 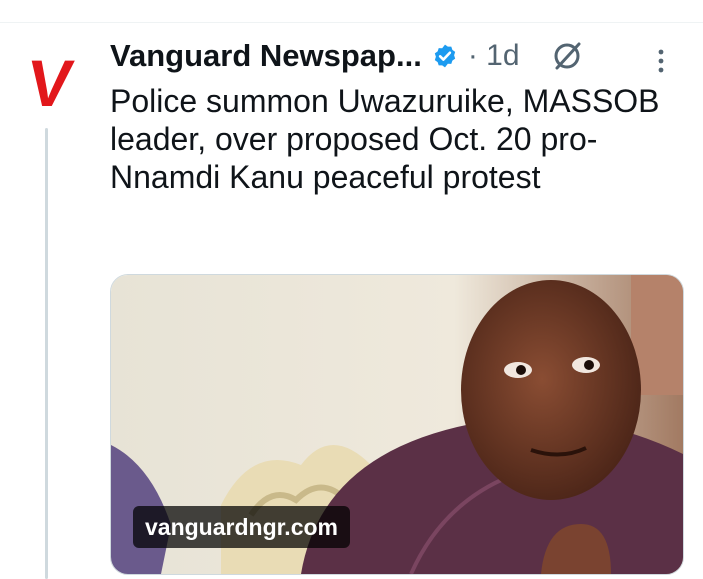 I want to click on link-domain-badge: vanguardngr.com, so click(x=241, y=527).